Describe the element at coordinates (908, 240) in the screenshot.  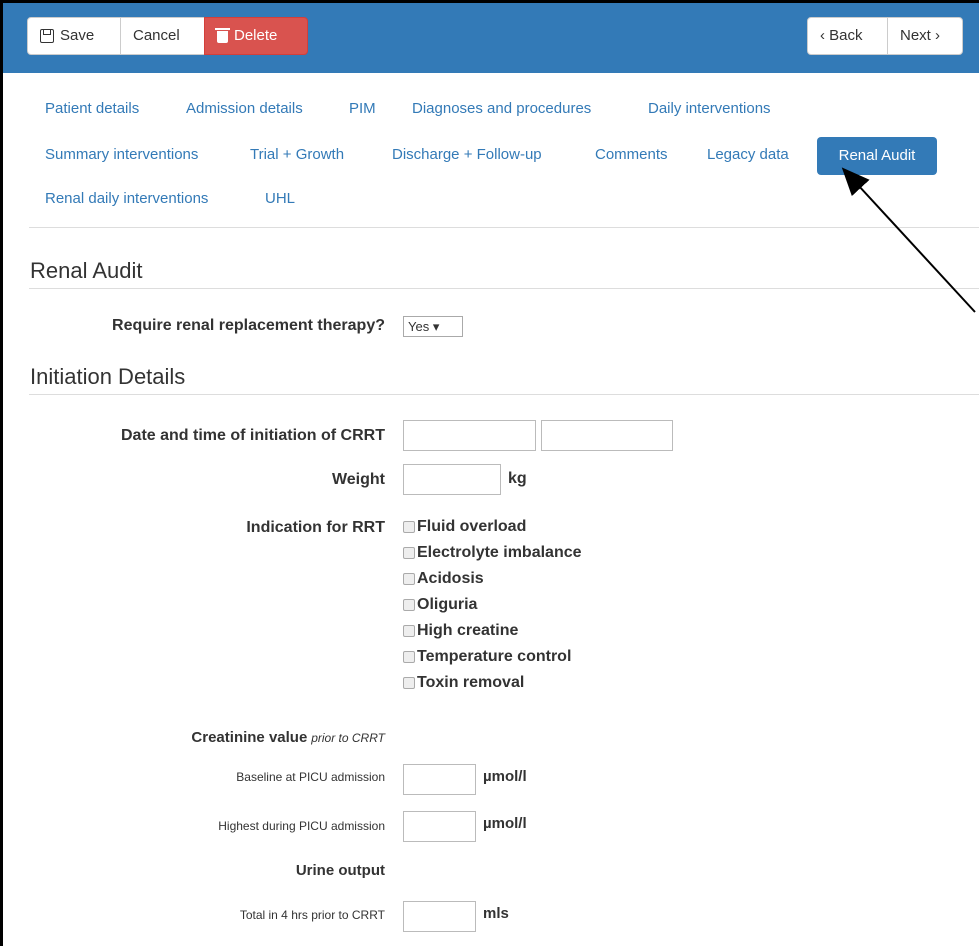
I see `annotation-arrow` at that location.